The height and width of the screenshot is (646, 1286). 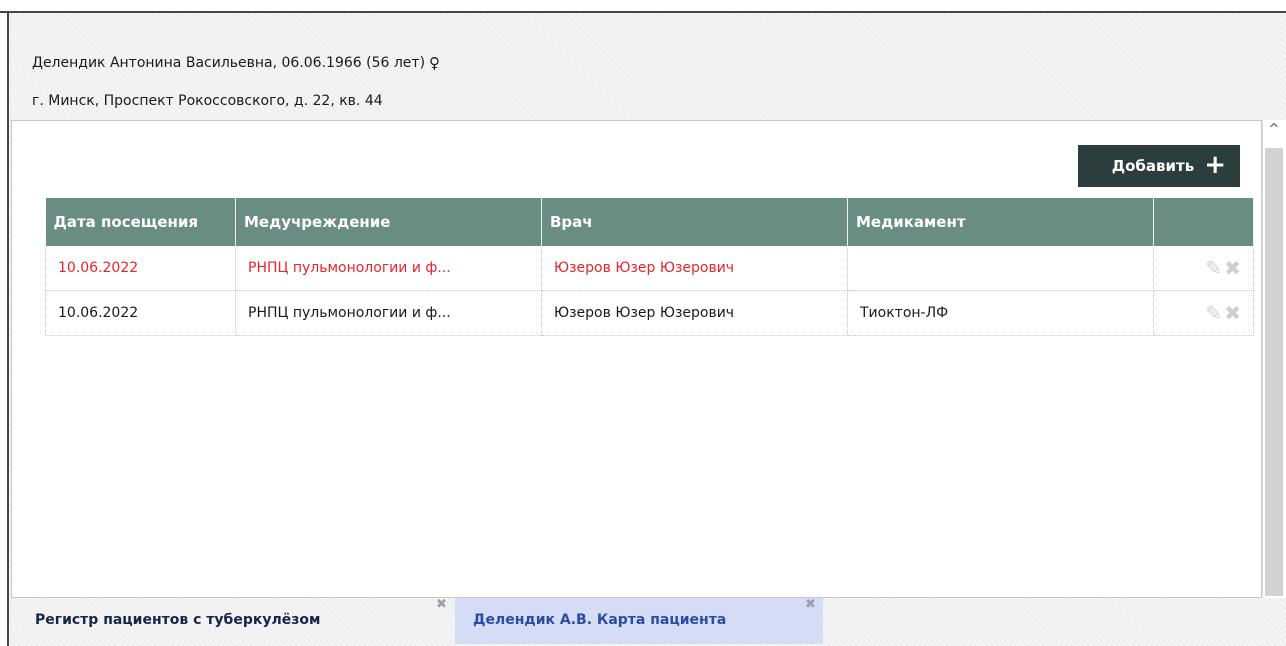 I want to click on column-header-date: Дата посещения, so click(x=140, y=222).